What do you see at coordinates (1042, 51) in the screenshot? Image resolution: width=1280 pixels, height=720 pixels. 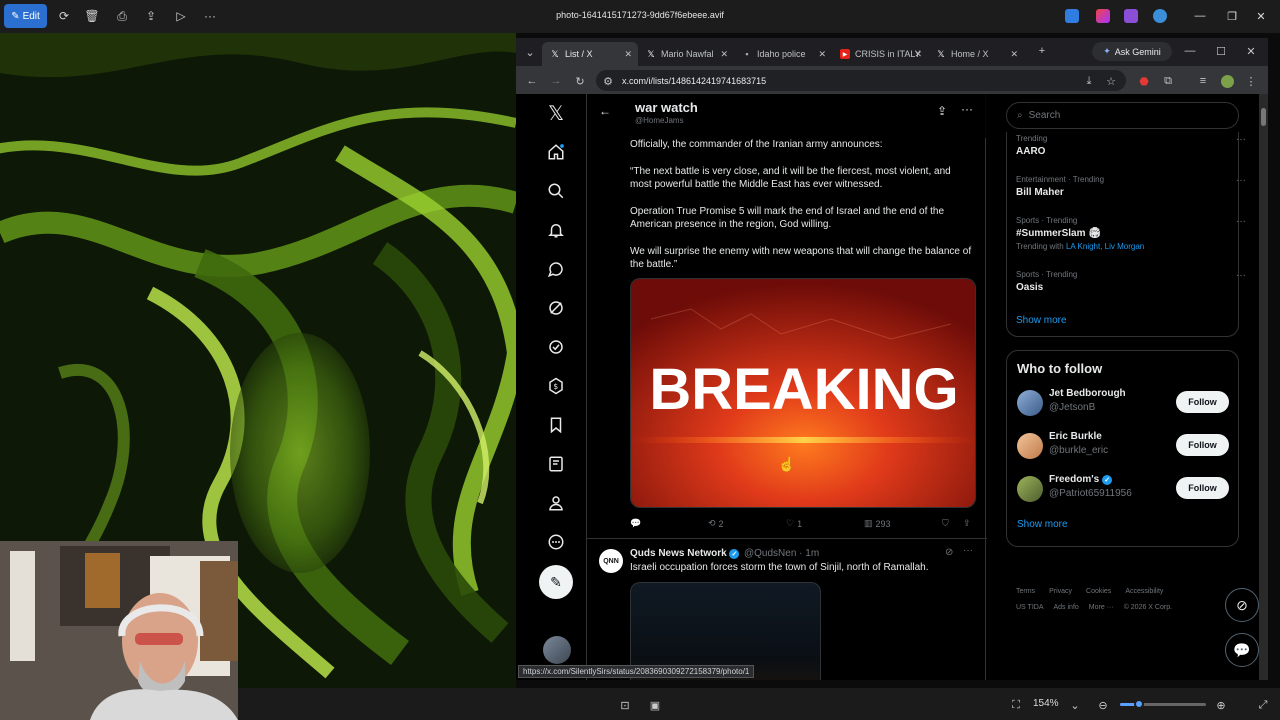 I see `new-tab-icon: +` at bounding box center [1042, 51].